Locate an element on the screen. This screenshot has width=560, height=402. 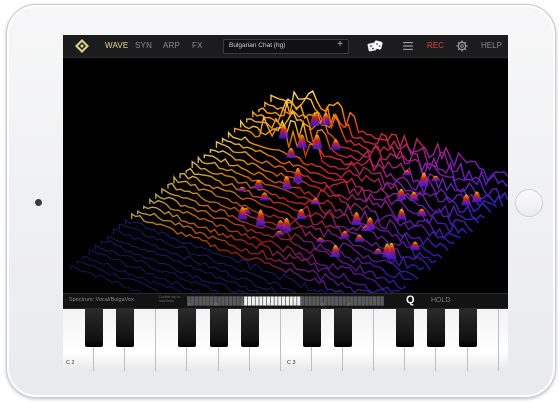
spectrum-label: Spectrum: Vocal/BulgaVox is located at coordinates (101, 300).